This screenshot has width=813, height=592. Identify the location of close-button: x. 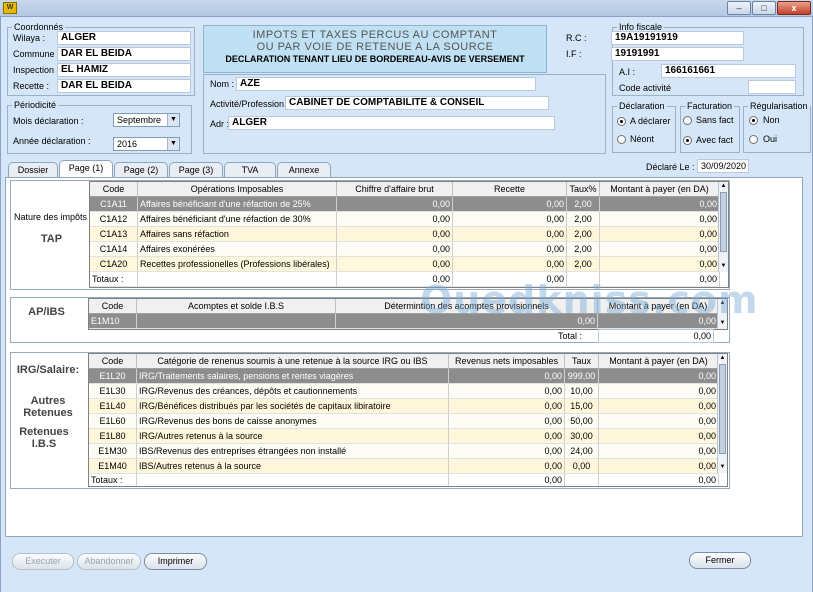
(794, 8).